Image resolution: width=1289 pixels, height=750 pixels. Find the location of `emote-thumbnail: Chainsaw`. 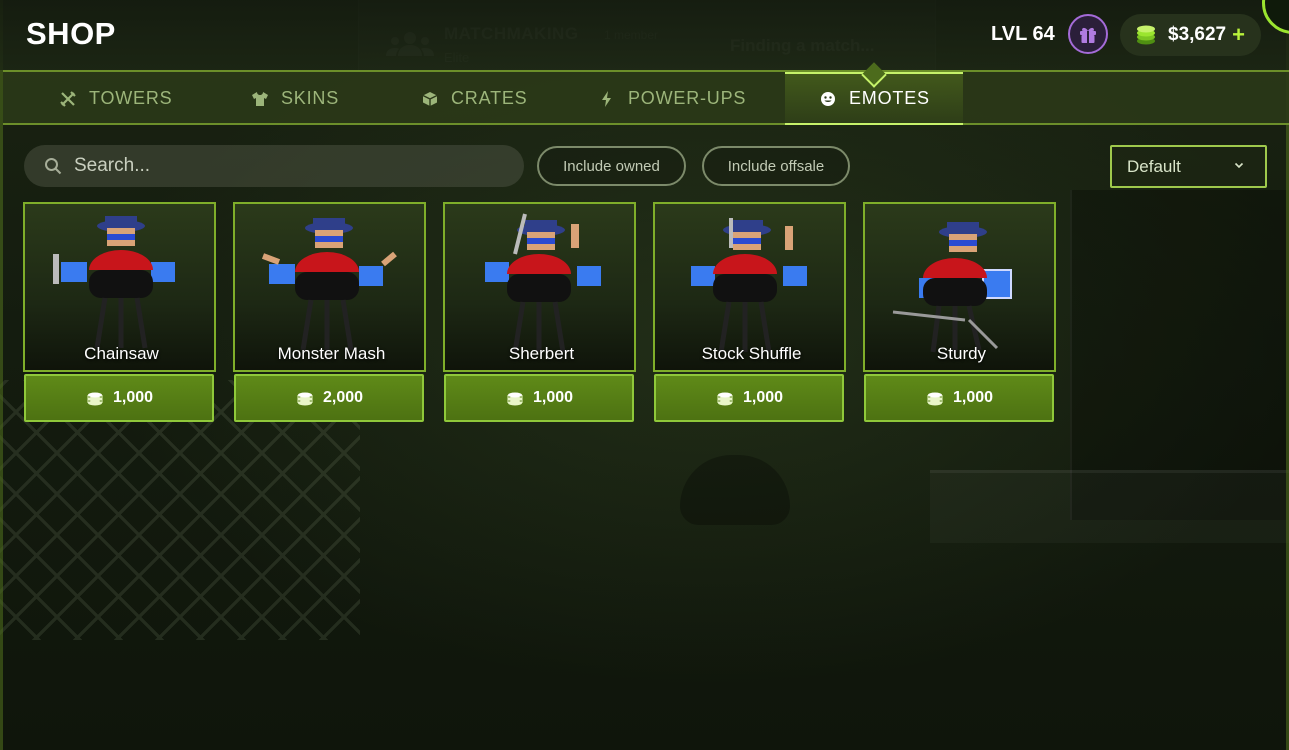

emote-thumbnail: Chainsaw is located at coordinates (119, 287).